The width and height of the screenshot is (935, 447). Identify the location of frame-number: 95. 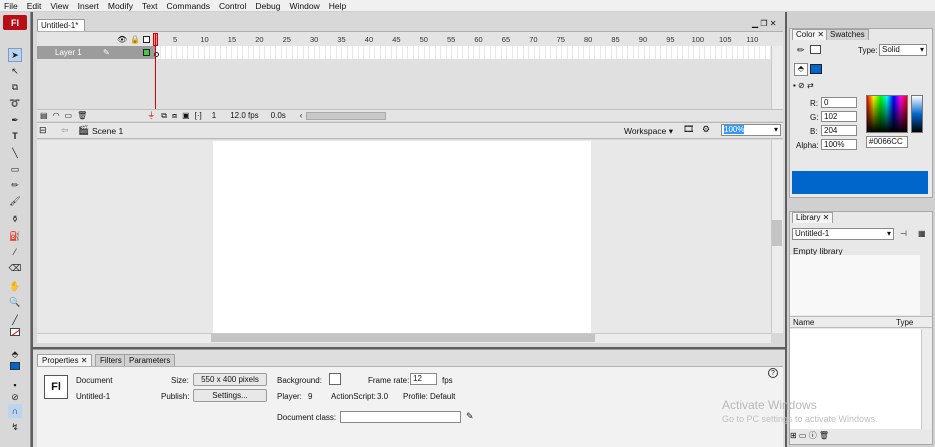
(670, 39).